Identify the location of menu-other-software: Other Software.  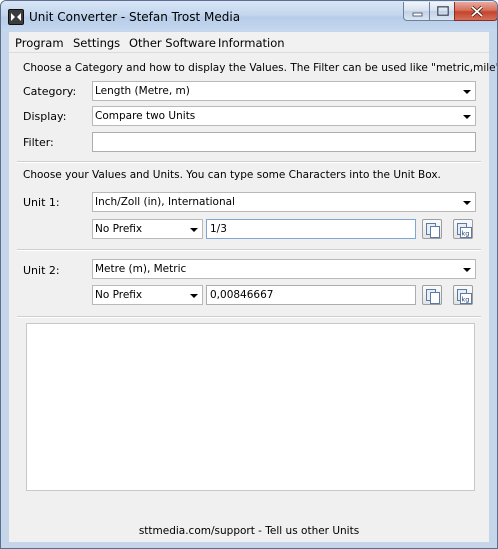
(172, 43).